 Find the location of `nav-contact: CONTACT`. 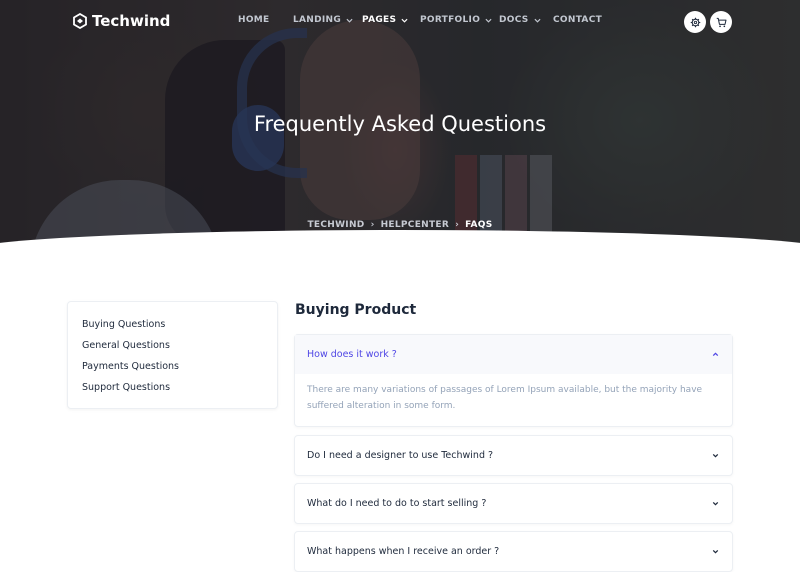

nav-contact: CONTACT is located at coordinates (577, 20).